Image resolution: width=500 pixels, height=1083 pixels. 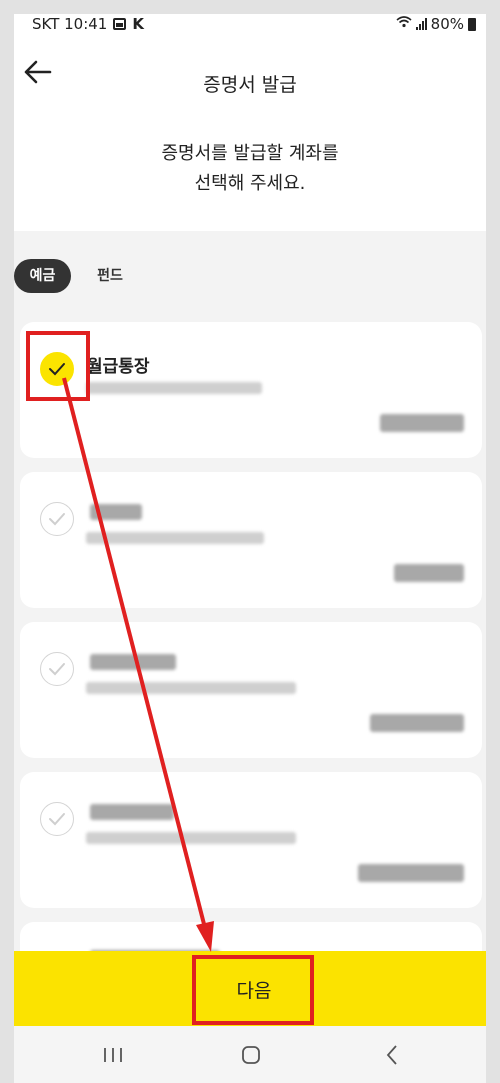 What do you see at coordinates (118, 367) in the screenshot?
I see `account-name: 월급통장` at bounding box center [118, 367].